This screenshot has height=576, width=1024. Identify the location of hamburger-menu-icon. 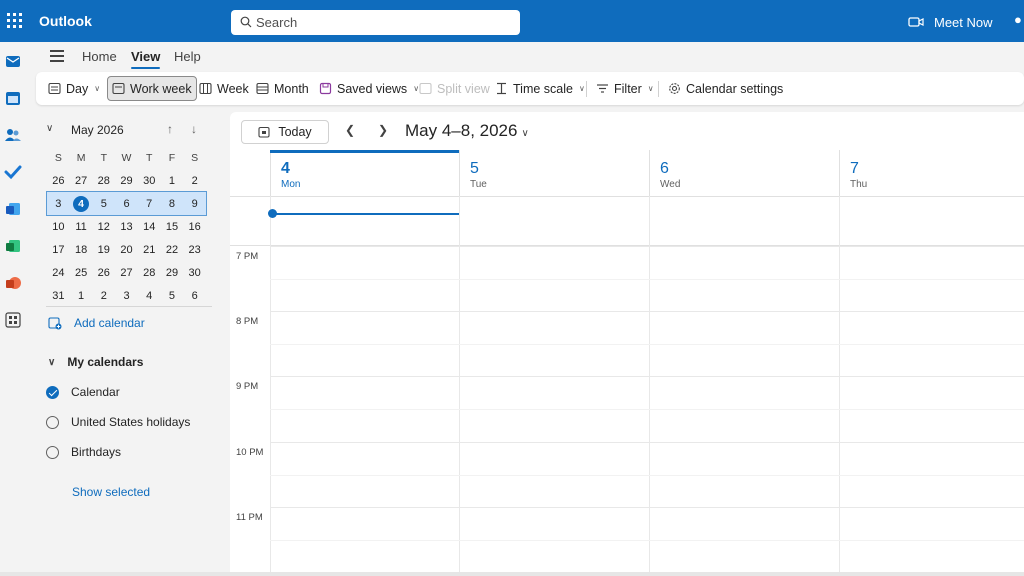
(57, 56).